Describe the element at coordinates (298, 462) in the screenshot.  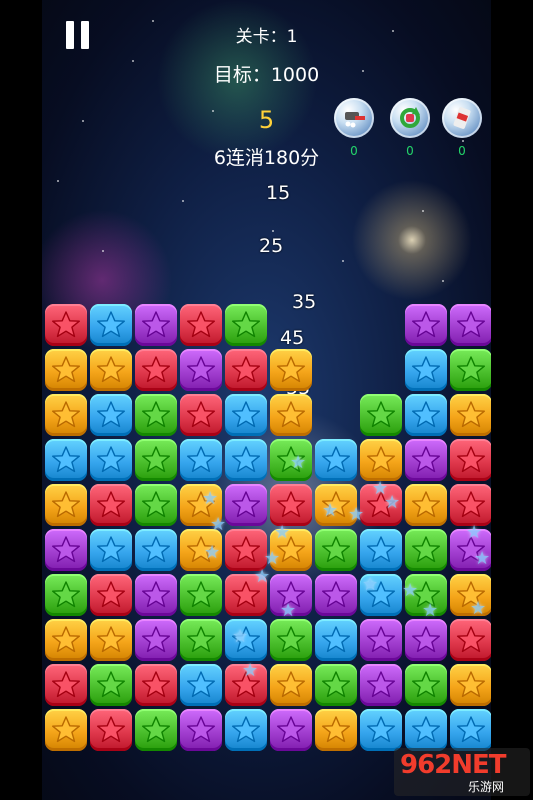
I see `sparkle-star-icon: ★` at that location.